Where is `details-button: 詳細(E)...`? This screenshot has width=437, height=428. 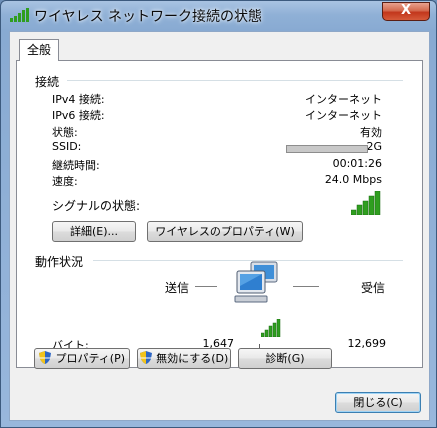 details-button: 詳細(E)... is located at coordinates (94, 231).